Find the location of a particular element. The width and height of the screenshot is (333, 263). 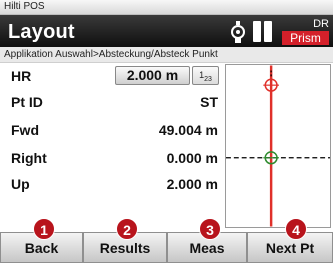

up-label: Up is located at coordinates (20, 184).